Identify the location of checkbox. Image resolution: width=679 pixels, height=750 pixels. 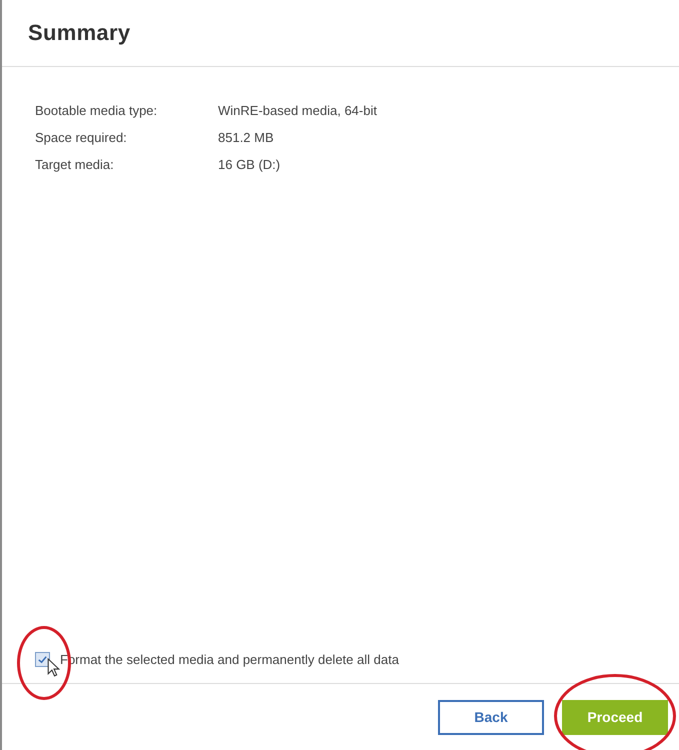
(42, 659).